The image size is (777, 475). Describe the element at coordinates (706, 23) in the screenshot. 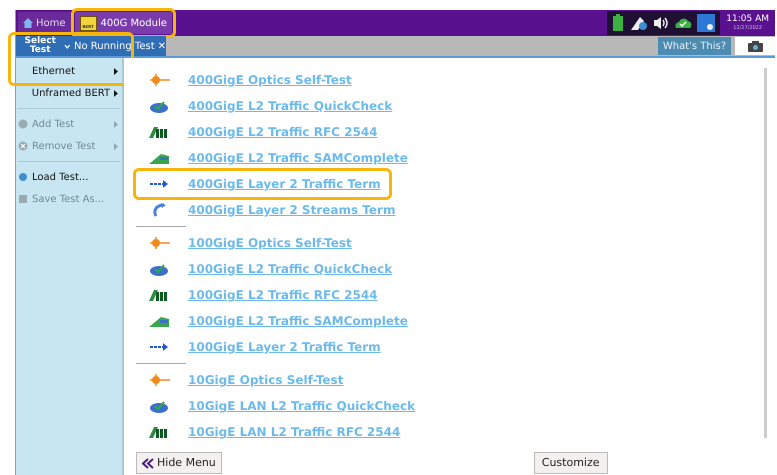

I see `remote-screen-icon` at that location.